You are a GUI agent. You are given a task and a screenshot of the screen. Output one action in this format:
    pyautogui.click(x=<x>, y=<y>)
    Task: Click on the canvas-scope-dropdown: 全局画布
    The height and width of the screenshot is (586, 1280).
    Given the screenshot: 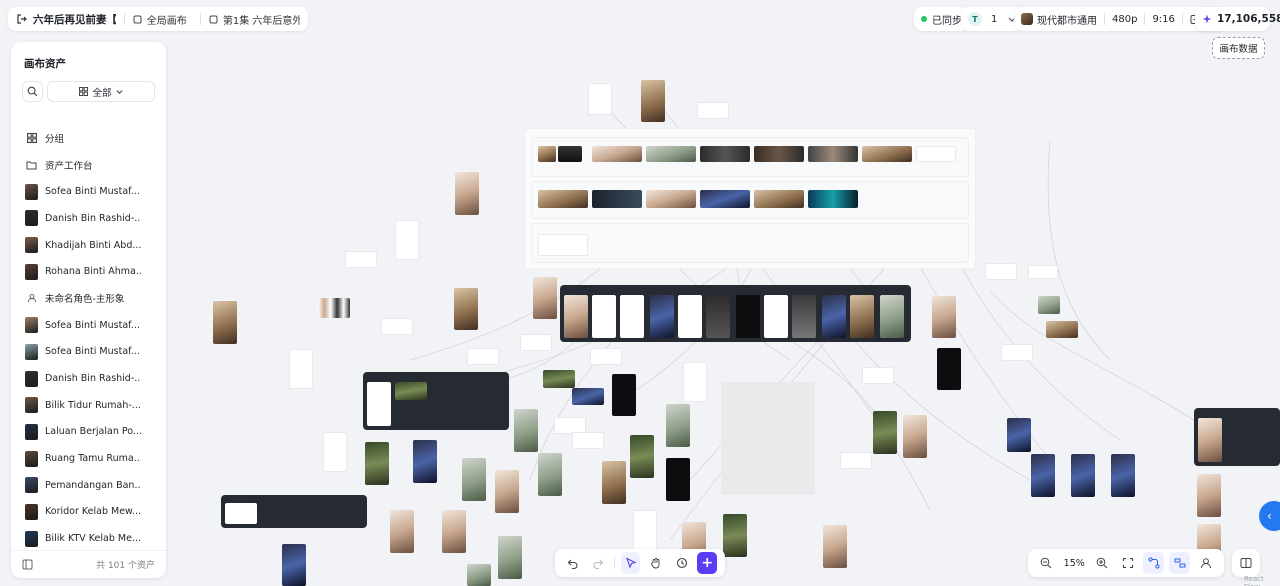 What is the action you would take?
    pyautogui.click(x=162, y=19)
    